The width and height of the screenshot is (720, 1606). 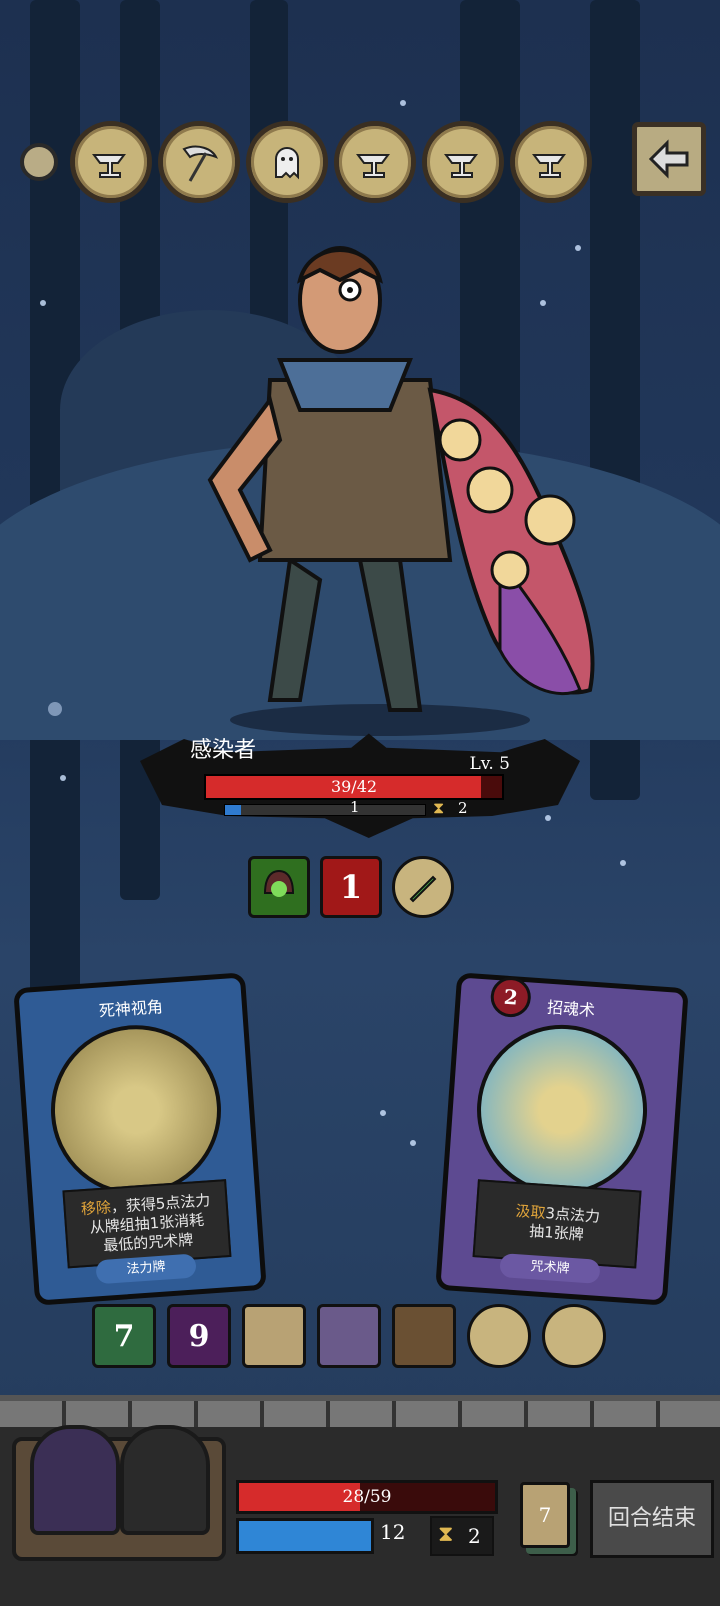 I want to click on enemy-level: Lv. 5, so click(x=490, y=764).